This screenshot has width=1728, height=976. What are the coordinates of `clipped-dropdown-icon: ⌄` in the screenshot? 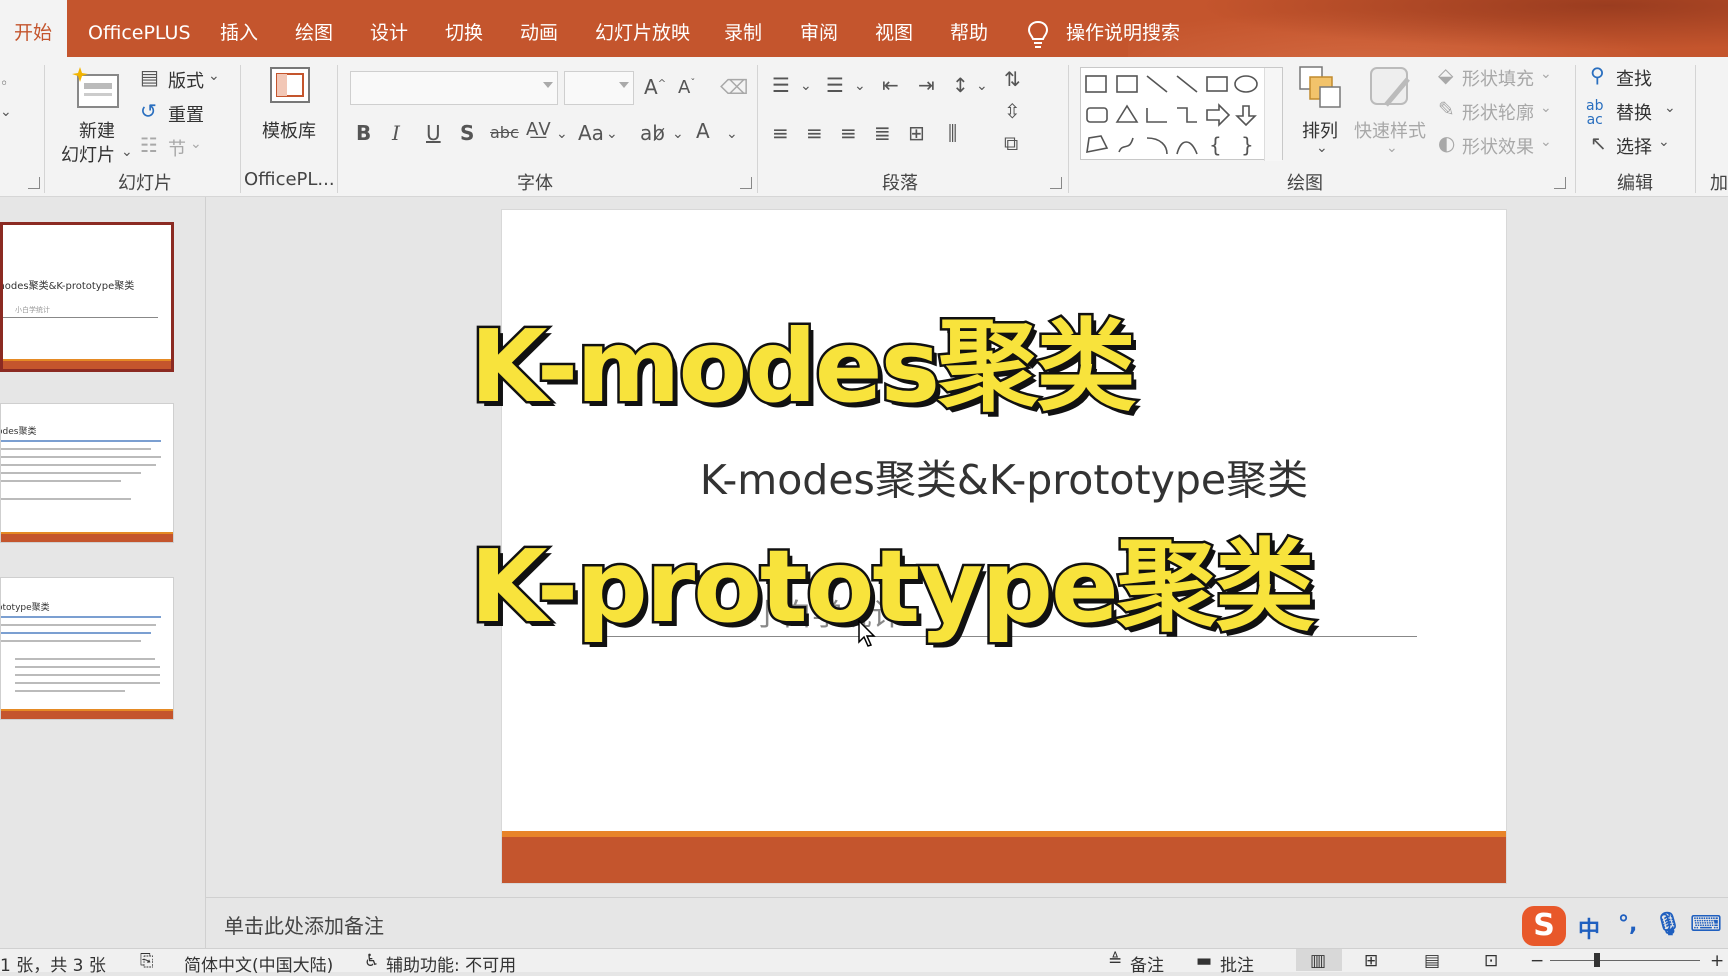 It's located at (6, 112).